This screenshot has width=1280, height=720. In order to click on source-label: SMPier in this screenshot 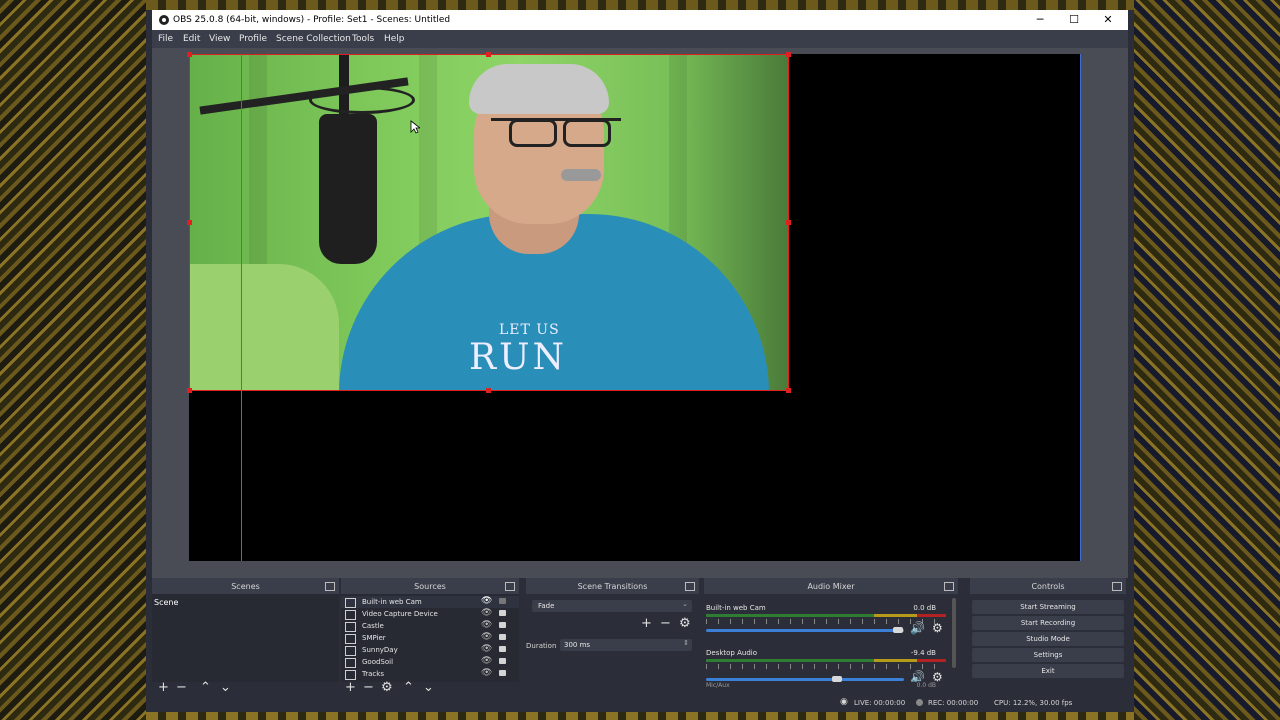, I will do `click(374, 638)`.